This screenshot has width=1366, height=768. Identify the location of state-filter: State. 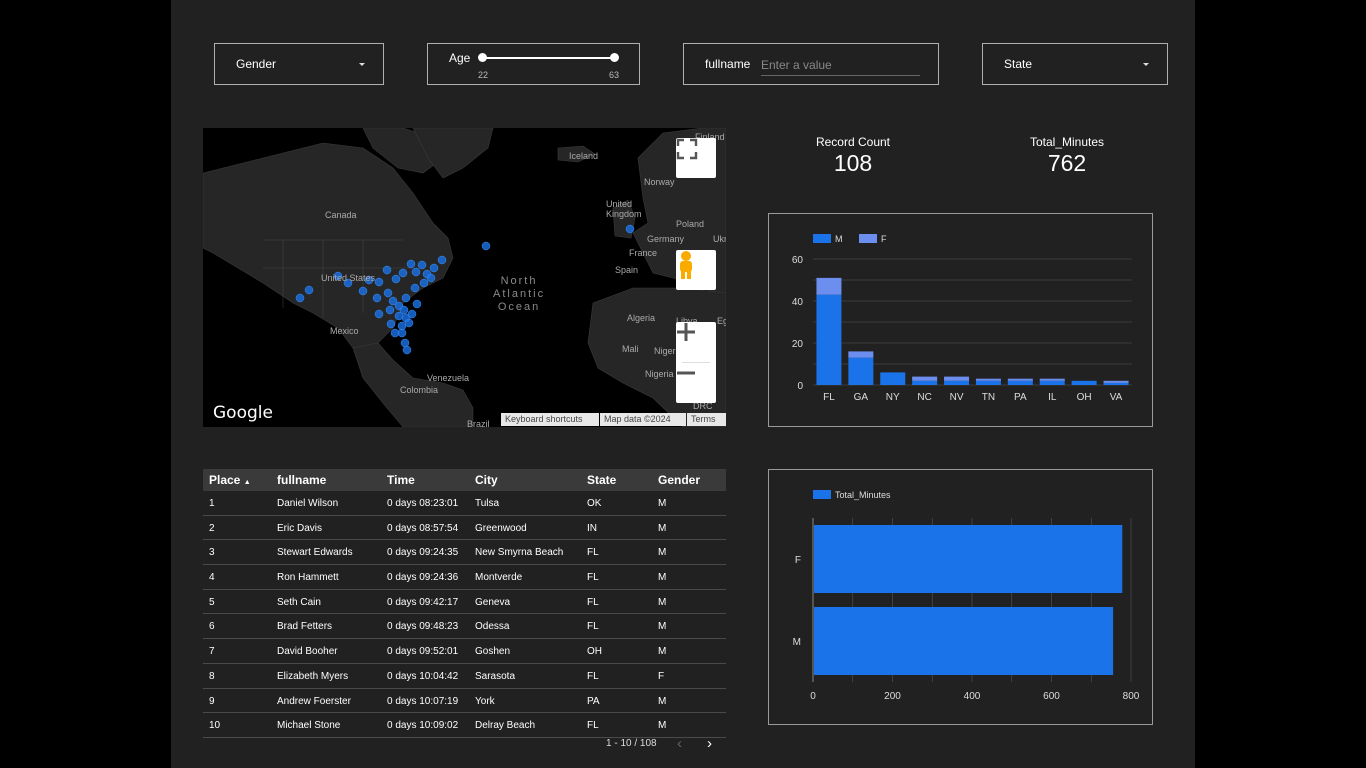
(1075, 64).